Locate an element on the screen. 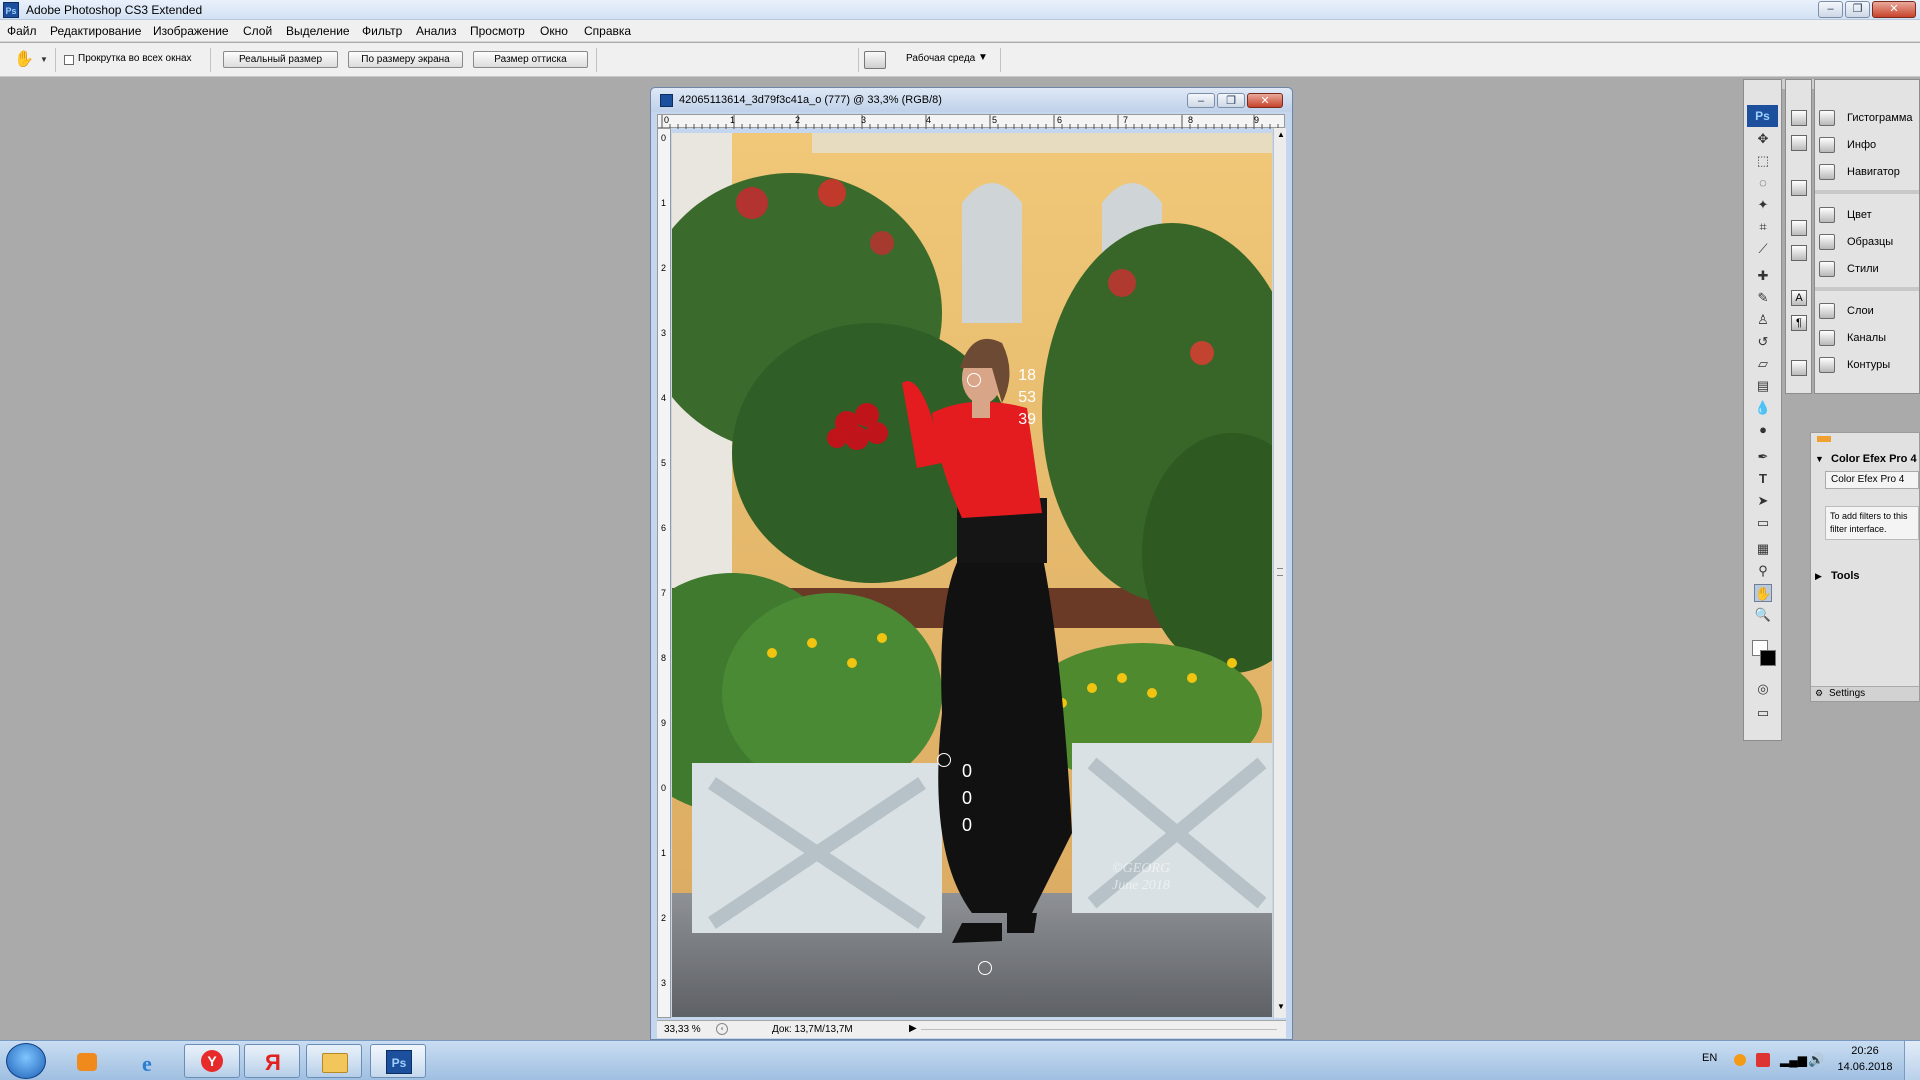 This screenshot has height=1080, width=1920. horizontal-scrollbar is located at coordinates (1099, 1029).